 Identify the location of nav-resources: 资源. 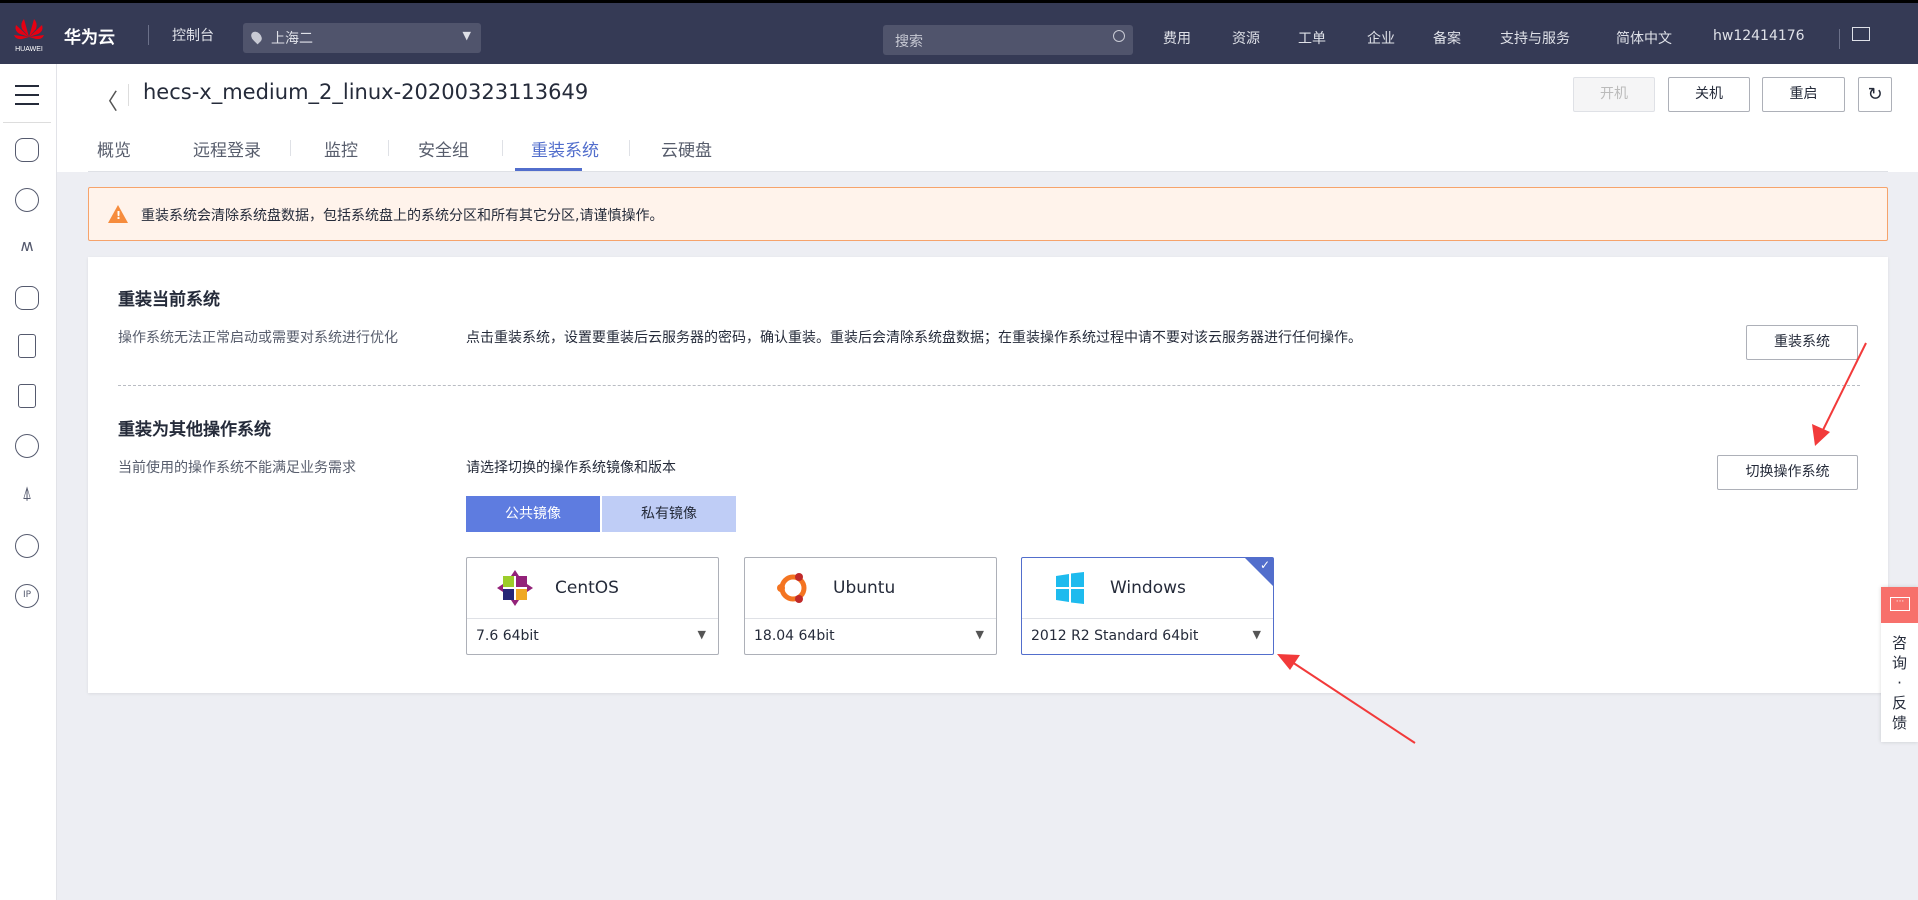
(1246, 38).